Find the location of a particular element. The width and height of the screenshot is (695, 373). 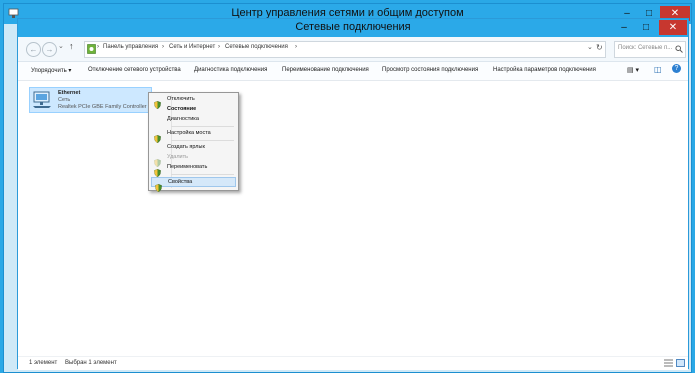

back-button: ← is located at coordinates (33, 49).